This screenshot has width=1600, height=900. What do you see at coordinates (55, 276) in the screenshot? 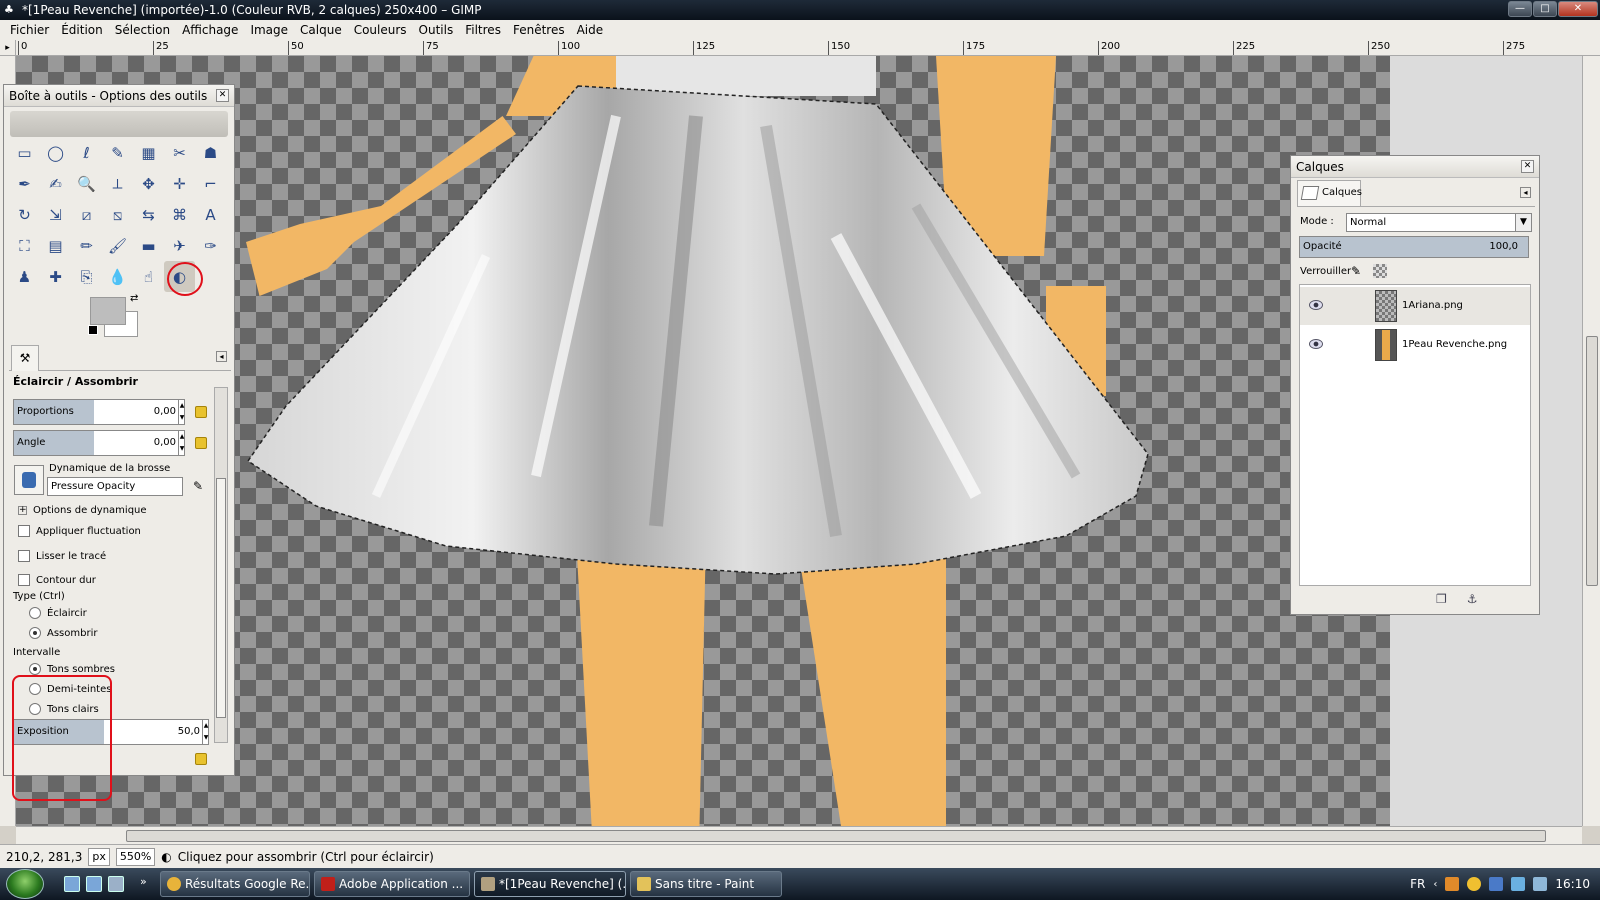
I see `heal-icon: ✚` at bounding box center [55, 276].